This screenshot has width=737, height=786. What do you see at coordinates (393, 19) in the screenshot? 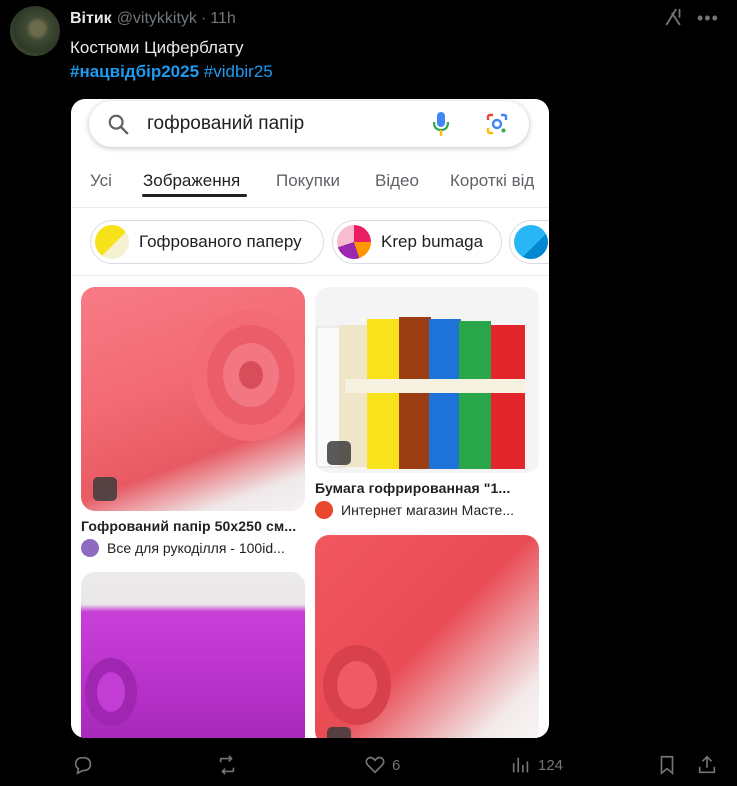
I see `tweet-header: Вітик @vitykkityk · 11h` at bounding box center [393, 19].